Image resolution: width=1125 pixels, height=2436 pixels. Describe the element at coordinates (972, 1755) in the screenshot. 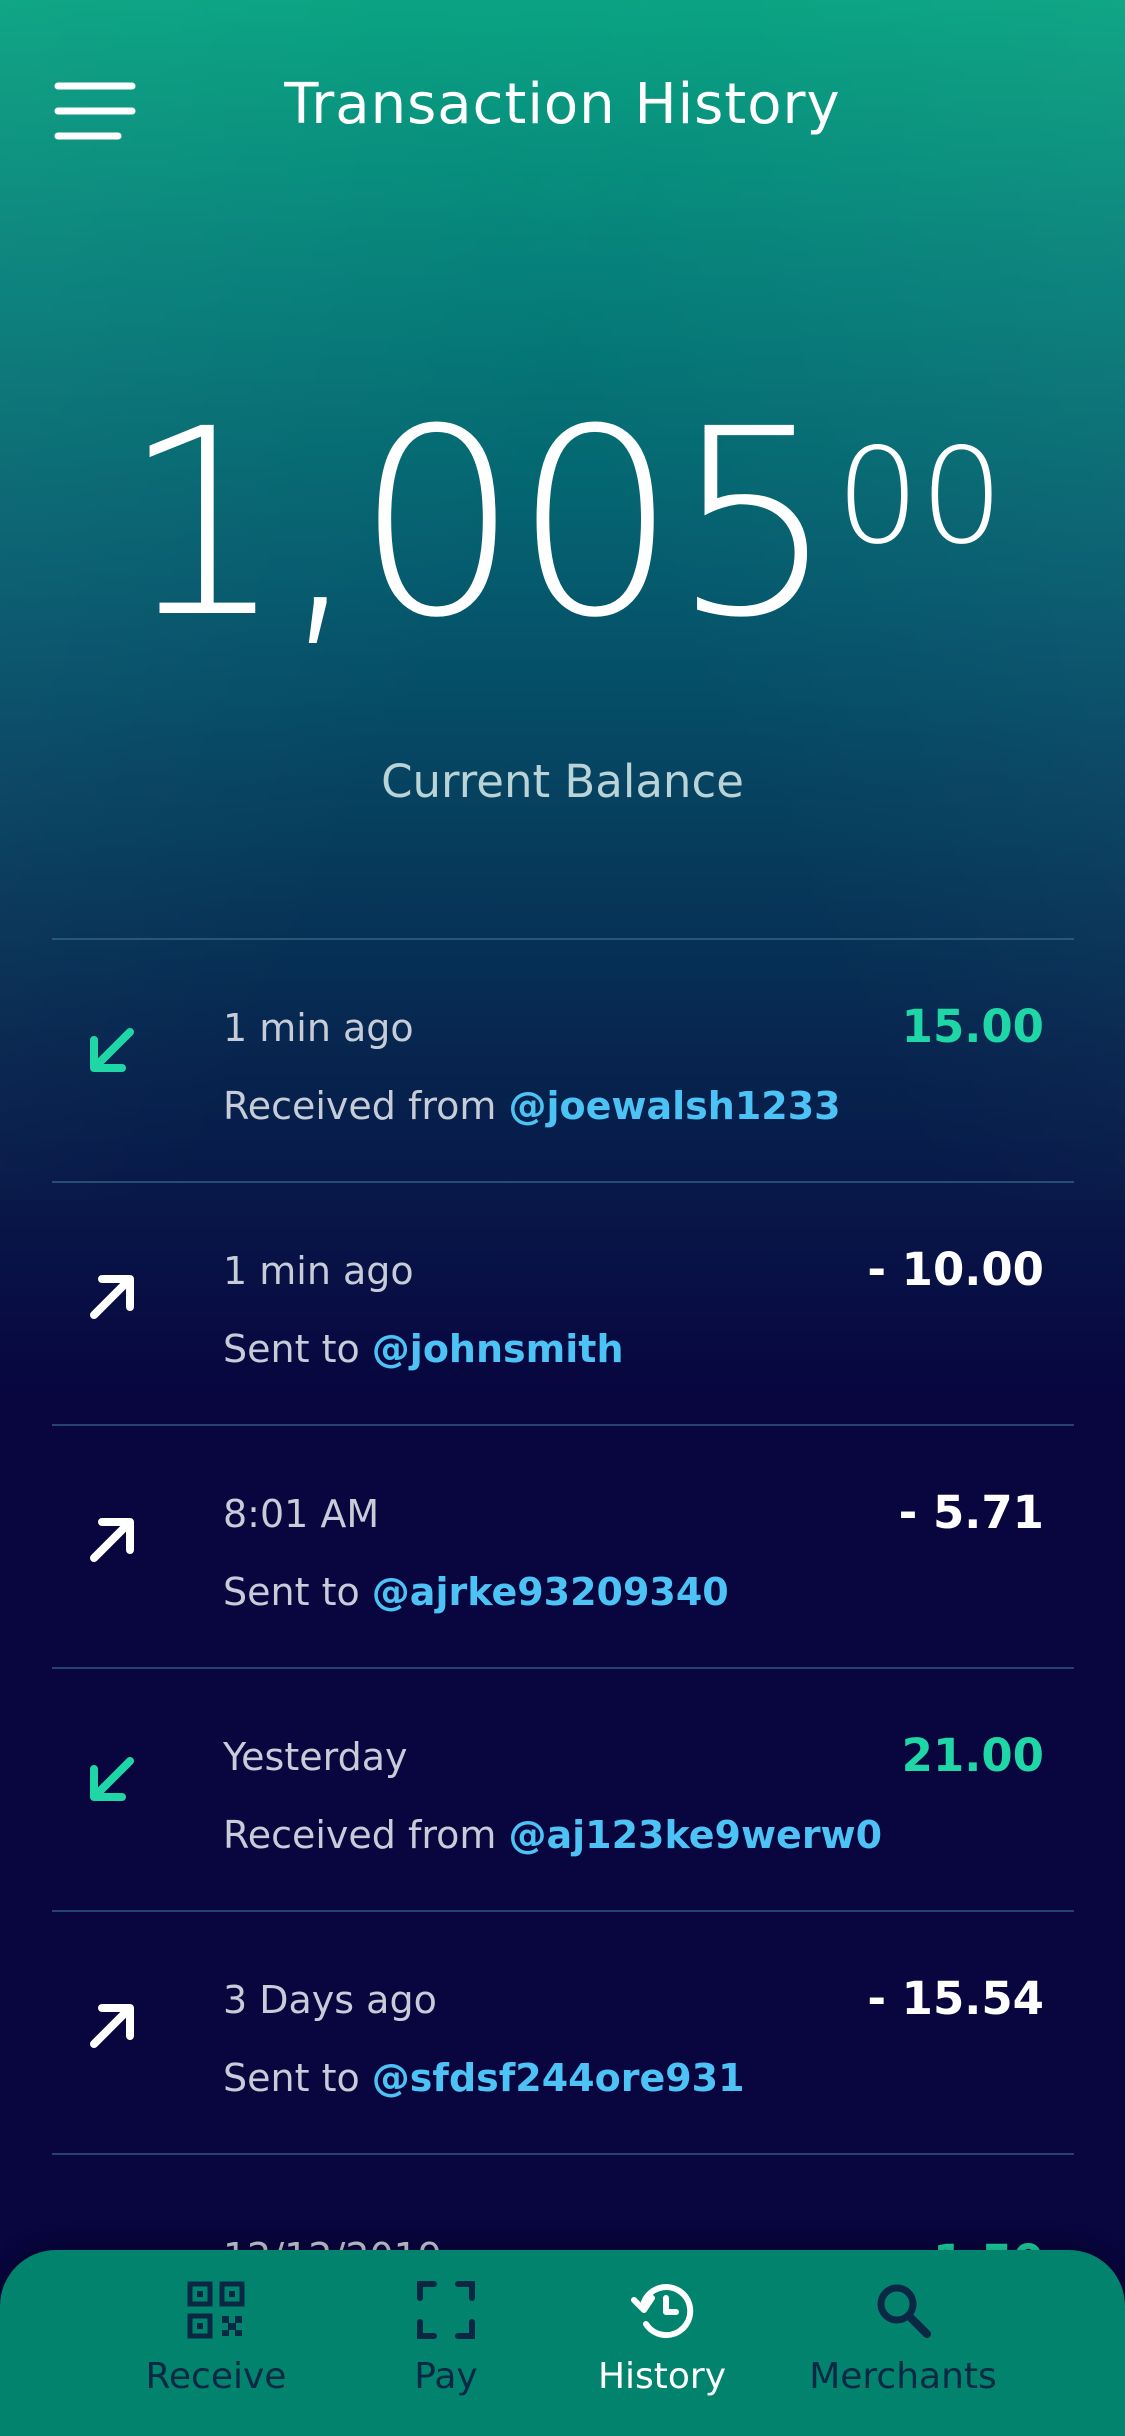

I see `transaction-amount: 21.00` at that location.